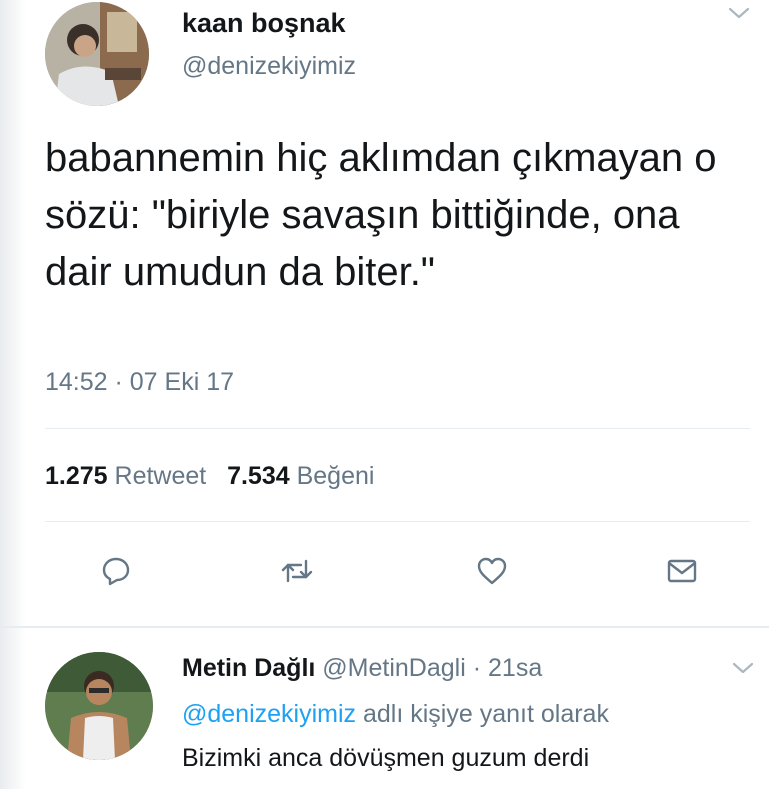  I want to click on left-edge-shadow, so click(13, 394).